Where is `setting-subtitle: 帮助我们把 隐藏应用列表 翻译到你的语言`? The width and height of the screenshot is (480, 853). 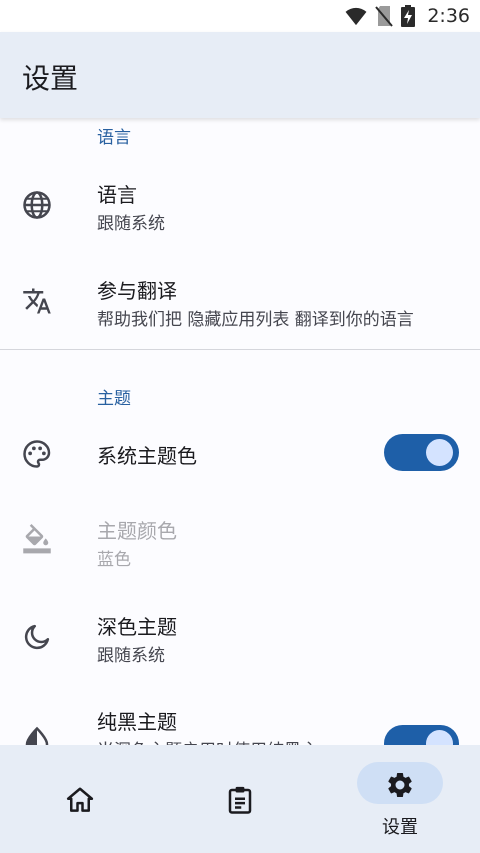
setting-subtitle: 帮助我们把 隐藏应用列表 翻译到你的语言 is located at coordinates (255, 320).